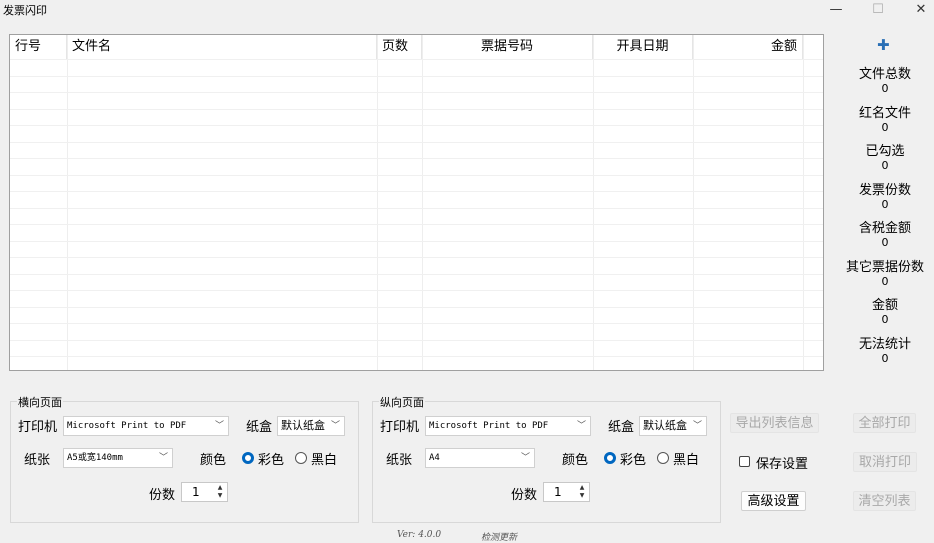  Describe the element at coordinates (884, 113) in the screenshot. I see `stat-label: 红名文件` at that location.